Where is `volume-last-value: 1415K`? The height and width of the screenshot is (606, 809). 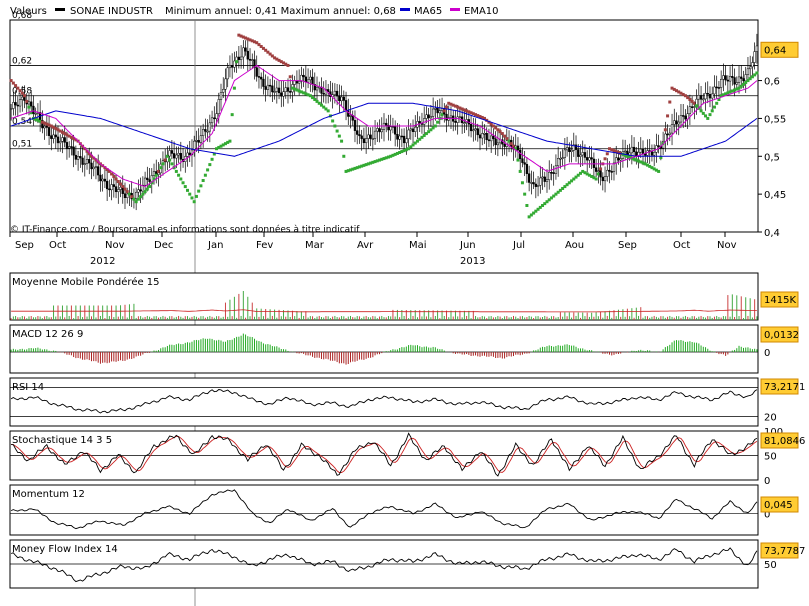
volume-last-value: 1415K is located at coordinates (780, 300).